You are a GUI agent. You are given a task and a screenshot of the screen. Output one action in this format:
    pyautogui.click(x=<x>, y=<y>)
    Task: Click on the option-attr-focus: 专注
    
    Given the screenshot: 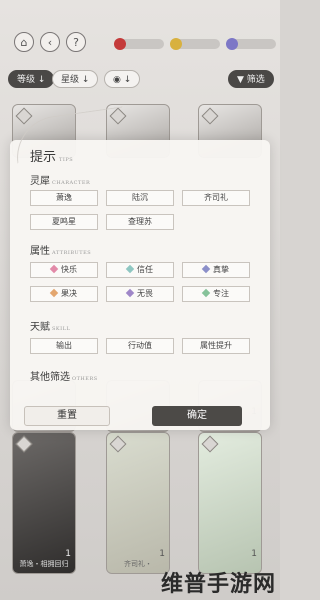 What is the action you would take?
    pyautogui.click(x=216, y=294)
    